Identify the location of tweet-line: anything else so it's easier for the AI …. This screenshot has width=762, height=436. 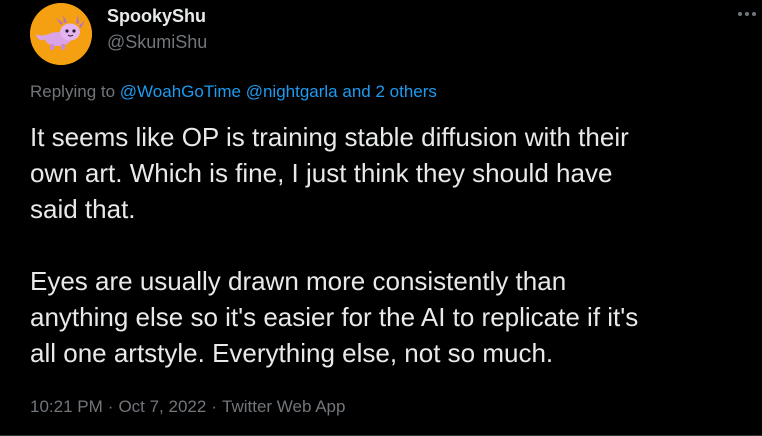
(334, 317).